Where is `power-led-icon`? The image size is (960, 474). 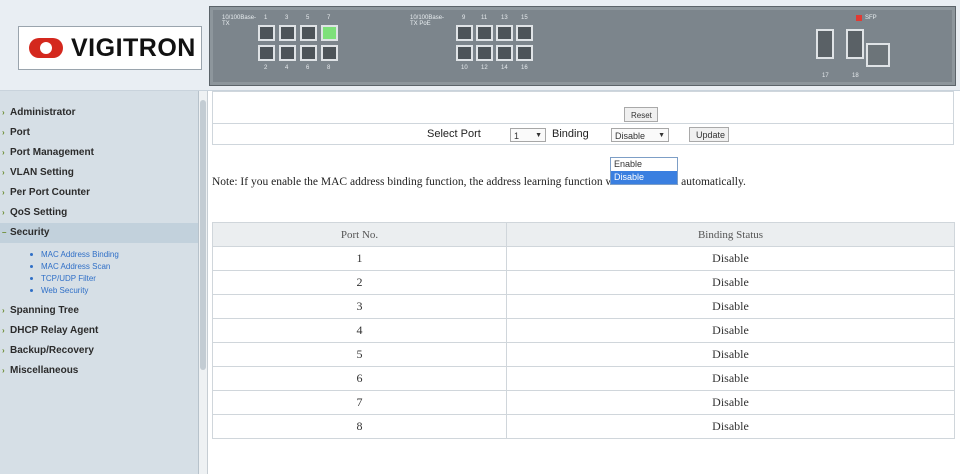
power-led-icon is located at coordinates (859, 18).